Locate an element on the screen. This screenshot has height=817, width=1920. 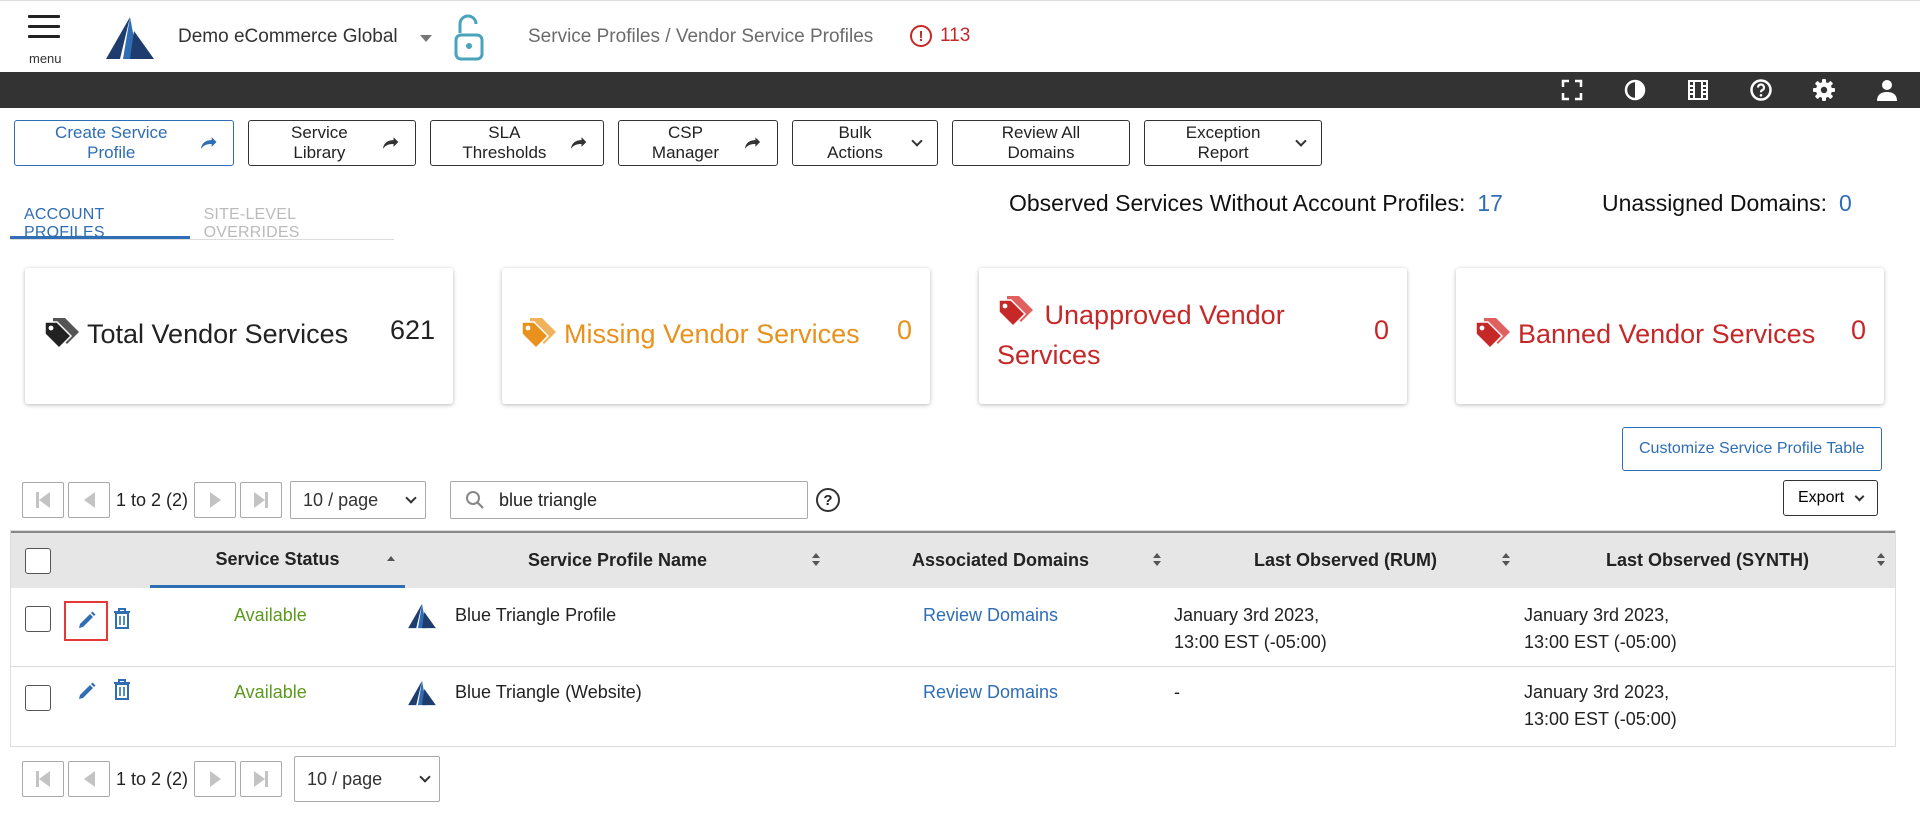
profile-tabs: ACCOUNT PROFILES SITE-LEVEL OVERRIDES is located at coordinates (202, 218).